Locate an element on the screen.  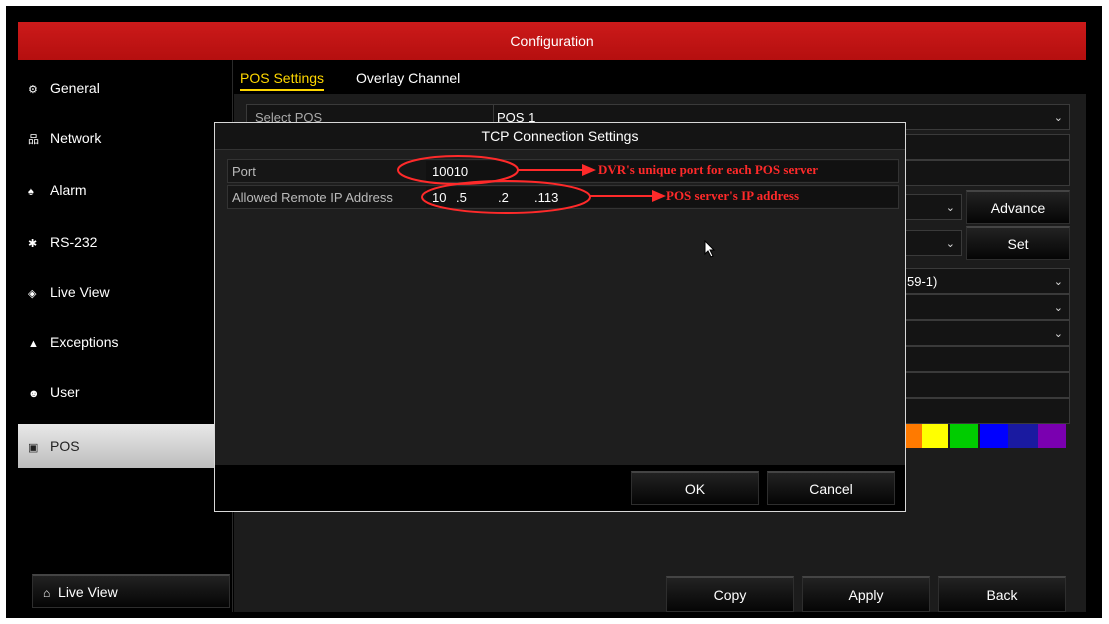
ip-highlight-ellipse is located at coordinates (506, 197).